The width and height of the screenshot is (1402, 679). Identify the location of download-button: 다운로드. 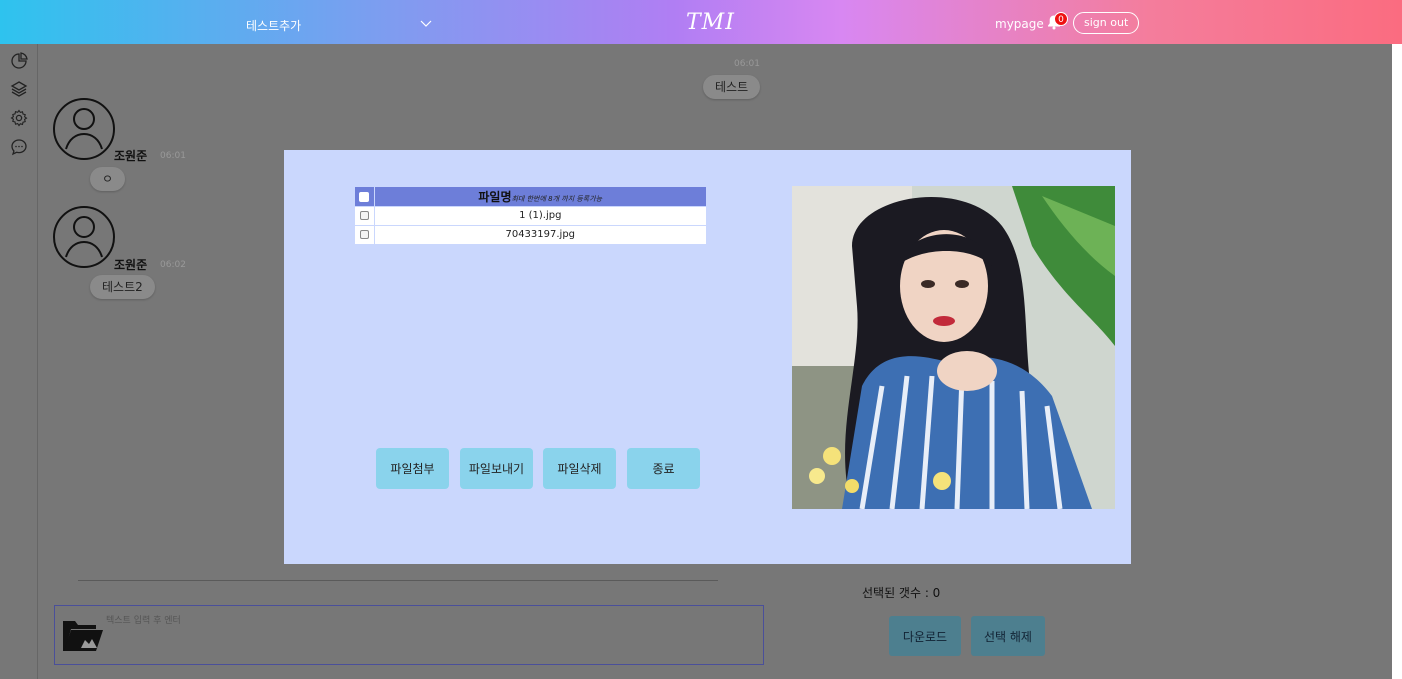
(925, 636).